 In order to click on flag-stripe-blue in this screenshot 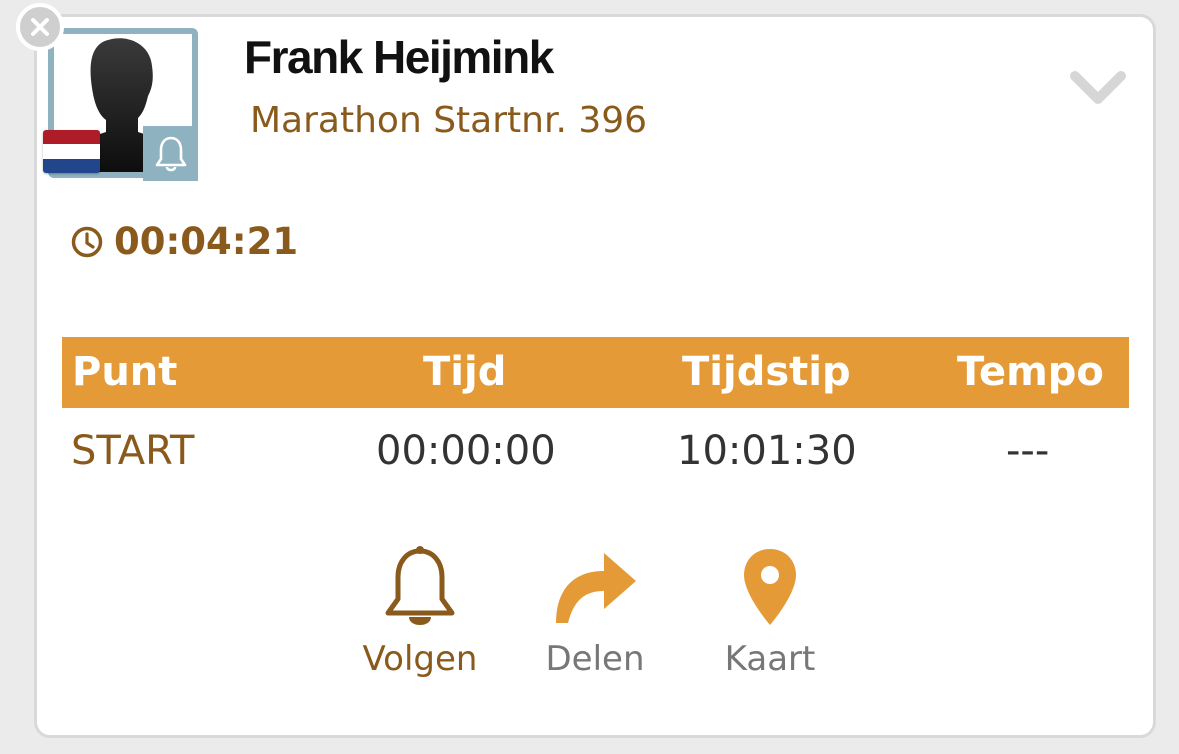, I will do `click(71, 165)`.